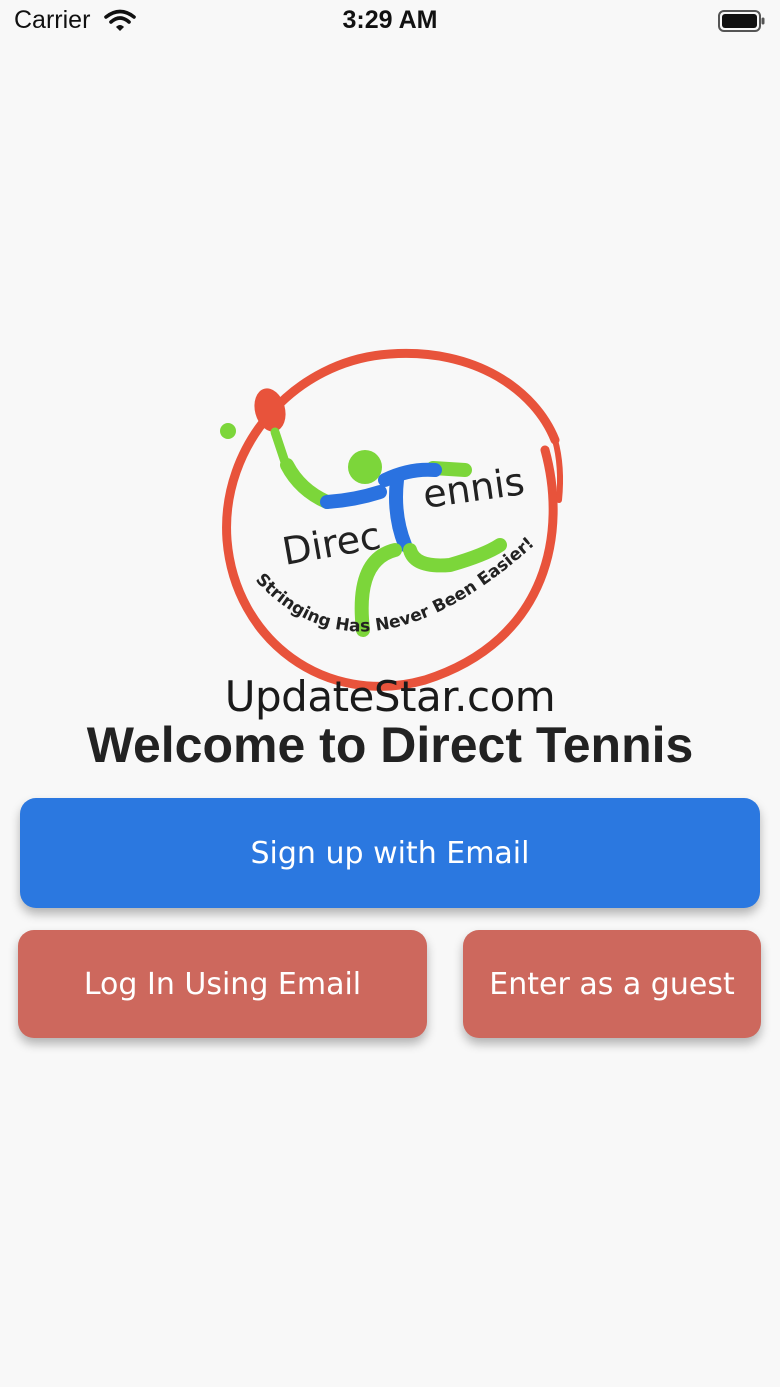  I want to click on log-in-email-button: Log In Using Email, so click(222, 984).